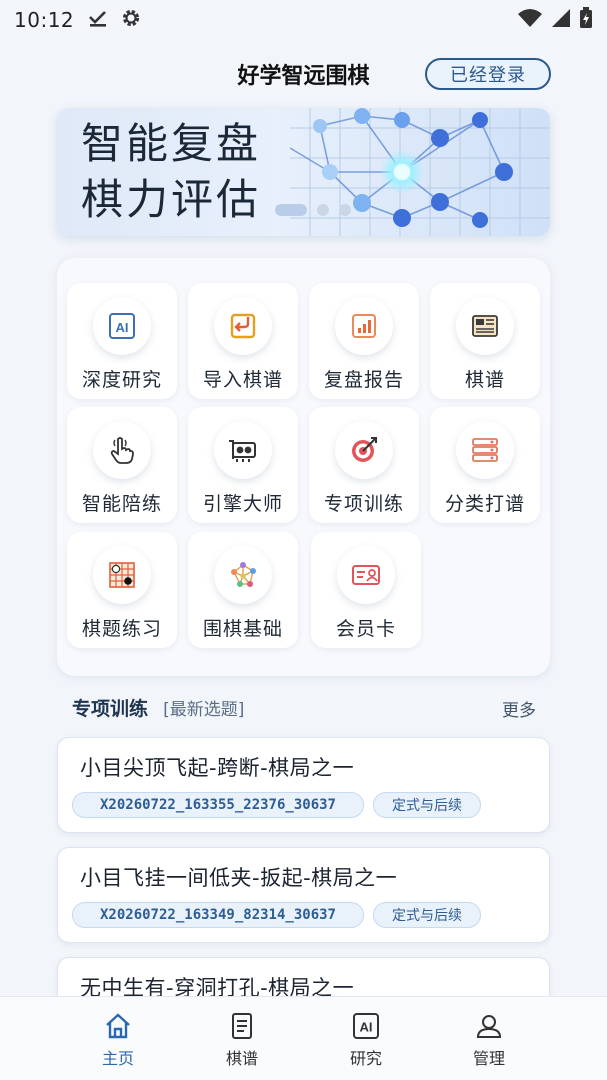 This screenshot has width=607, height=1080. What do you see at coordinates (420, 172) in the screenshot?
I see `network-illustration` at bounding box center [420, 172].